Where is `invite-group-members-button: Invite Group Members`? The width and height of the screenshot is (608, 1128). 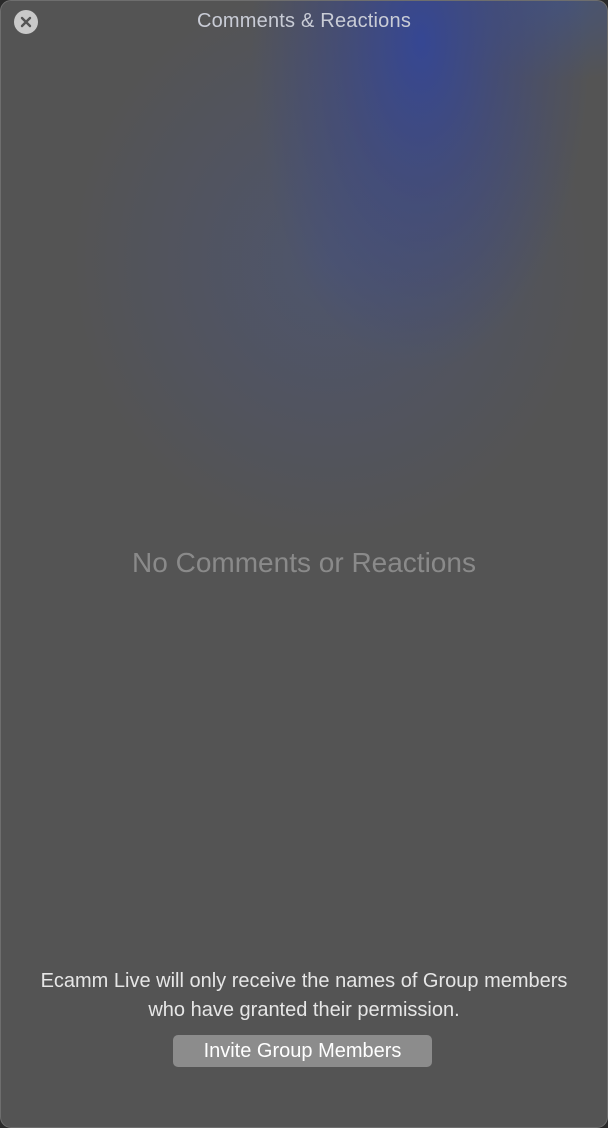 invite-group-members-button: Invite Group Members is located at coordinates (302, 1051).